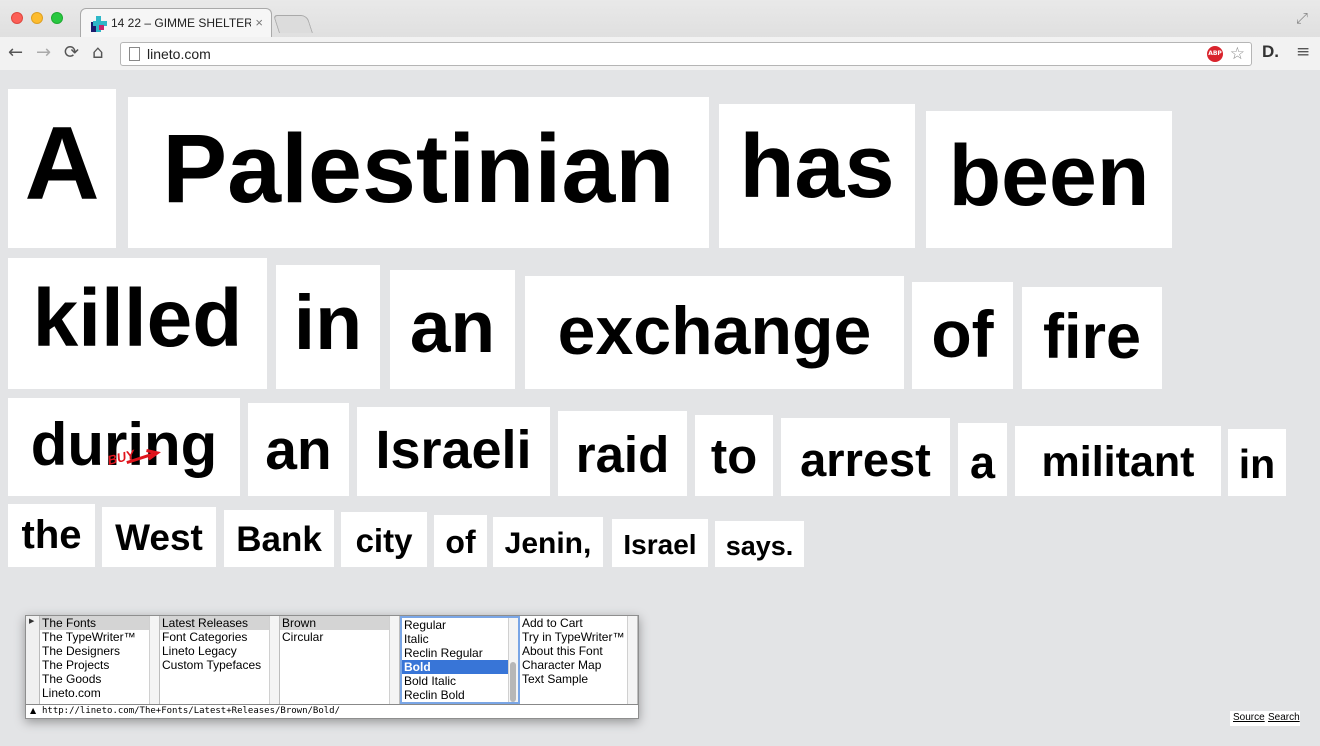 The image size is (1320, 746). I want to click on column-item: Circular, so click(339, 637).